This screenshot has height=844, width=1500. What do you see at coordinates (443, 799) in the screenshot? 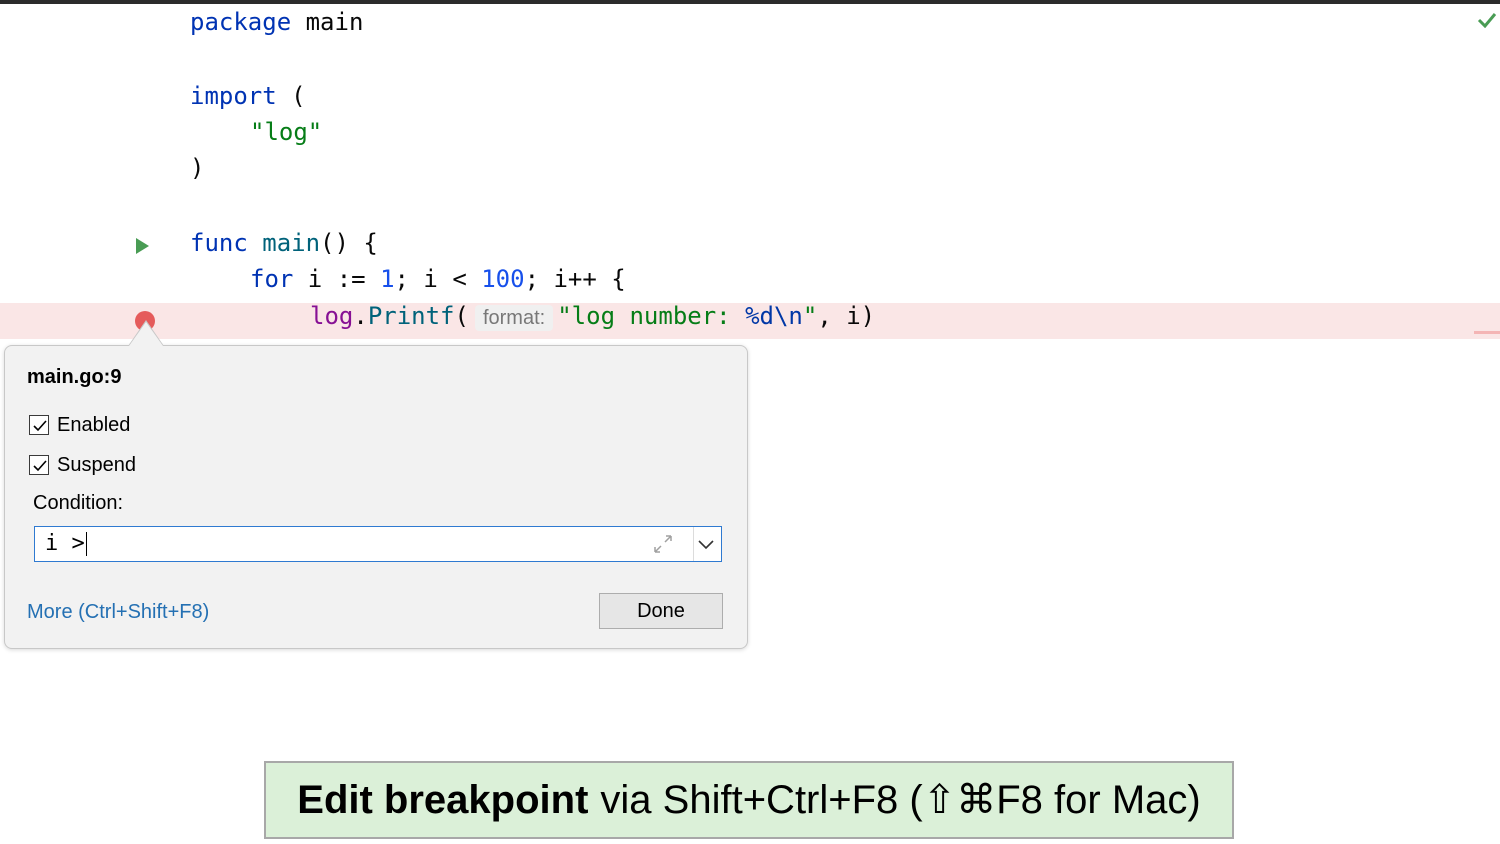
I see `caption-bold: Edit breakpoint` at bounding box center [443, 799].